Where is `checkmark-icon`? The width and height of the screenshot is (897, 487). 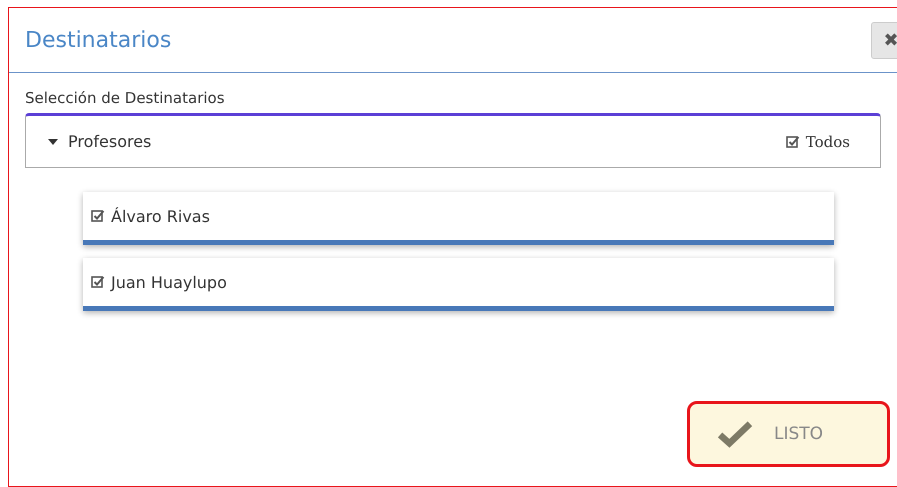
checkmark-icon is located at coordinates (735, 434).